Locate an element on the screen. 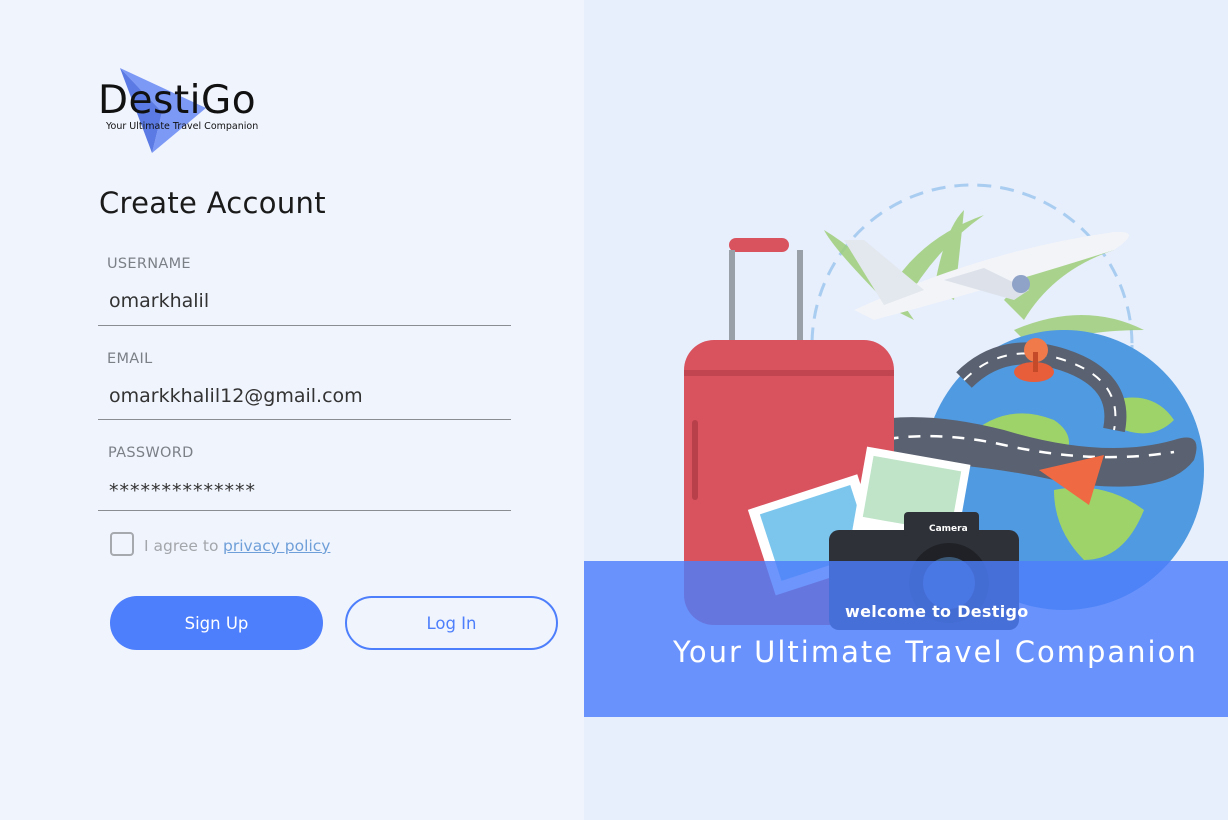 The height and width of the screenshot is (820, 1228). welcome-text: welcome to Destigo is located at coordinates (937, 611).